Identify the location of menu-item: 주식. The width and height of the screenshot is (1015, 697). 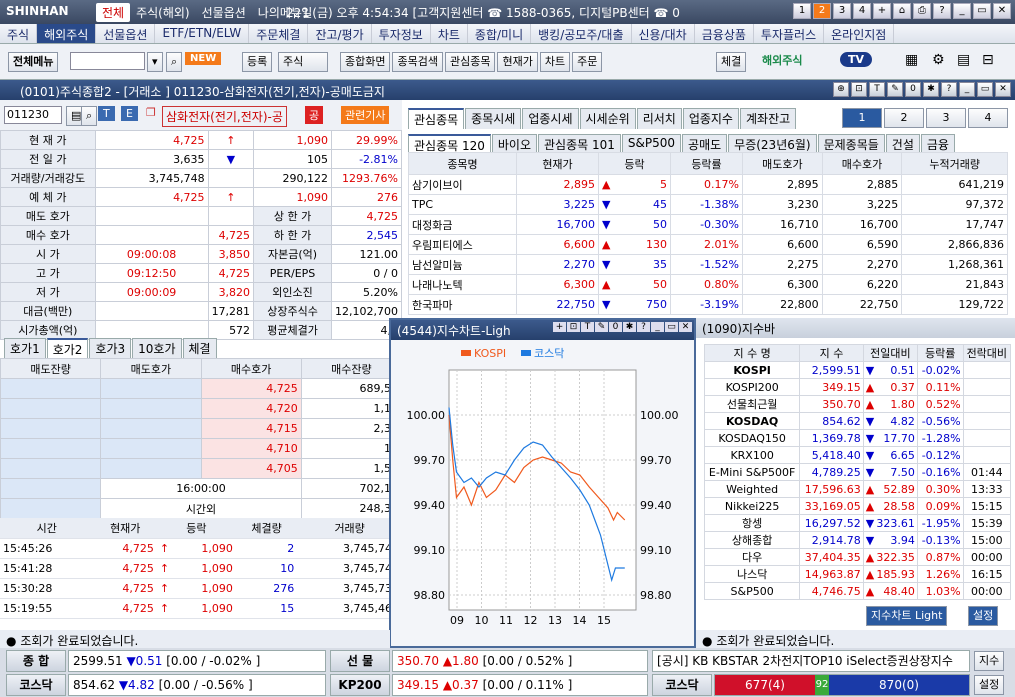
(19, 33).